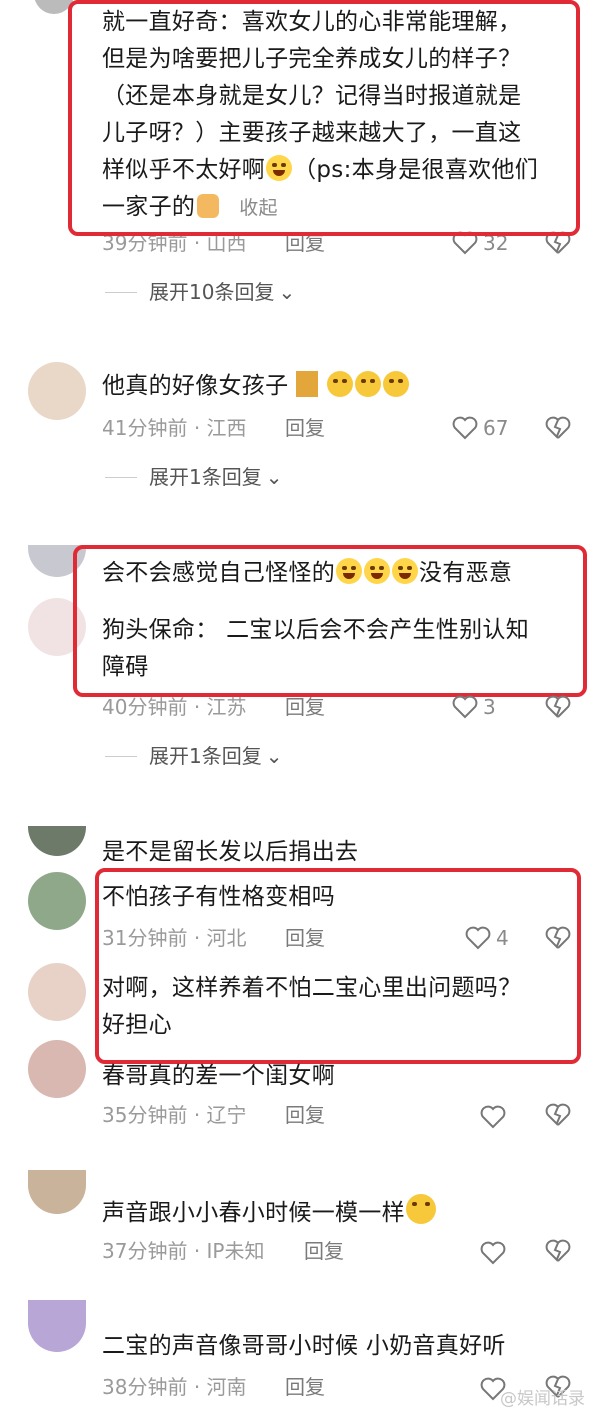  I want to click on expand-replies-button: 展开10条回复 ⌄, so click(200, 292).